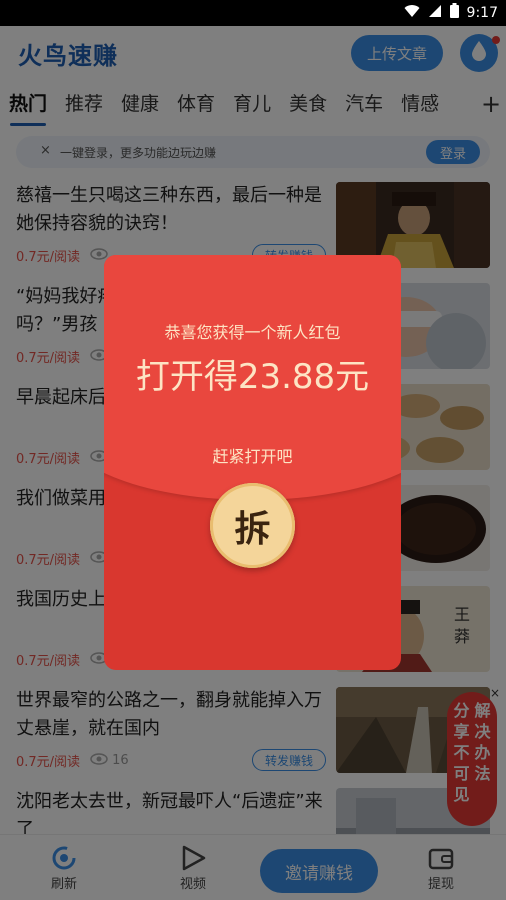 This screenshot has height=900, width=506. What do you see at coordinates (412, 13) in the screenshot?
I see `wifi-icon` at bounding box center [412, 13].